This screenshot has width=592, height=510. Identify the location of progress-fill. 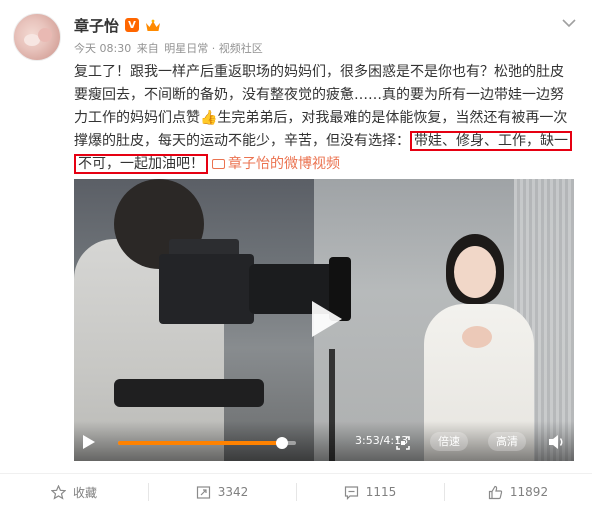
(200, 443).